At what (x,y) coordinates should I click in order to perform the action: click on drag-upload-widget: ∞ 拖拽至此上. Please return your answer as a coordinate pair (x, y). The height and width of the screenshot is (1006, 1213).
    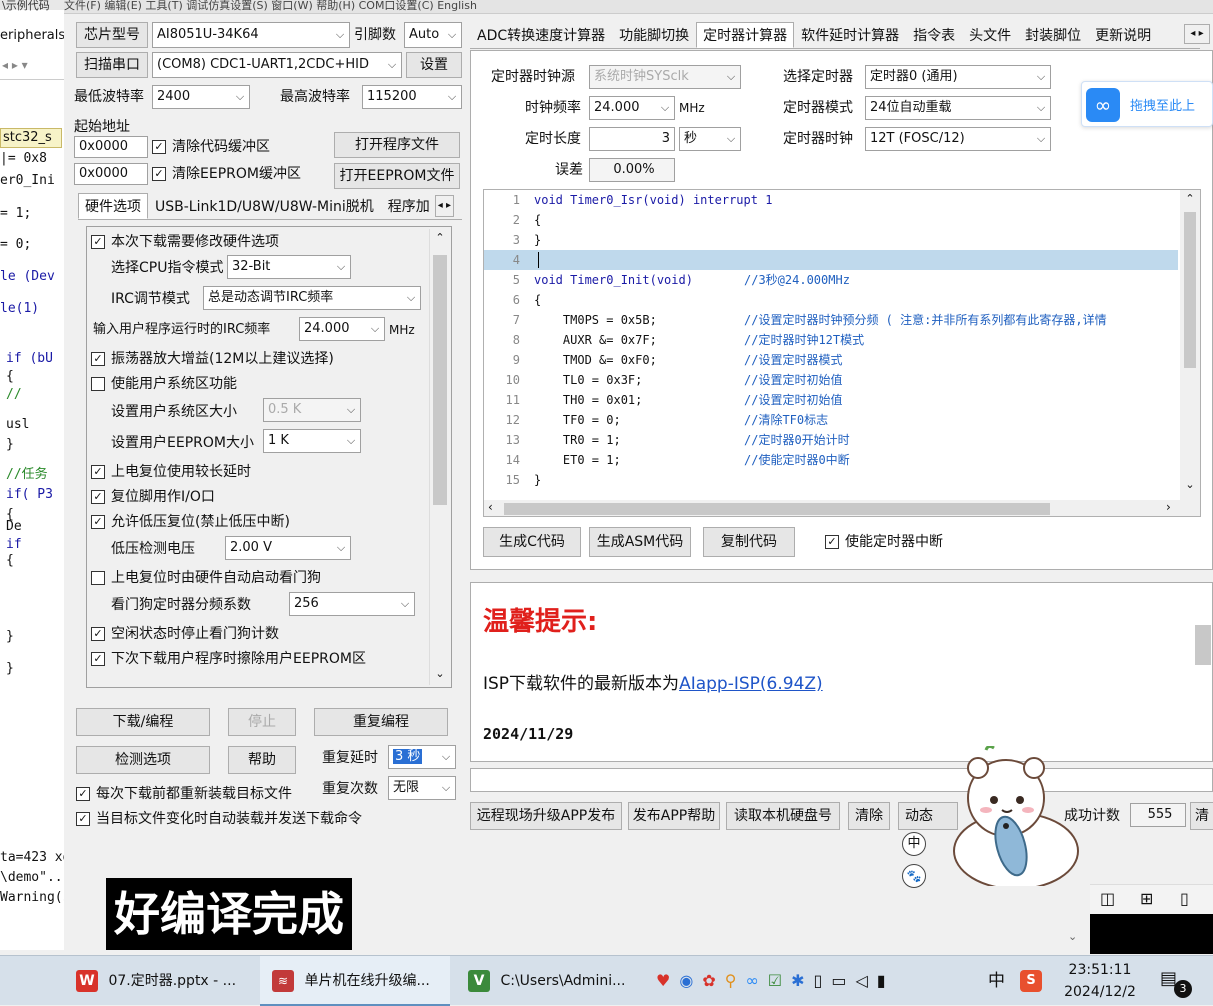
    Looking at the image, I should click on (1147, 104).